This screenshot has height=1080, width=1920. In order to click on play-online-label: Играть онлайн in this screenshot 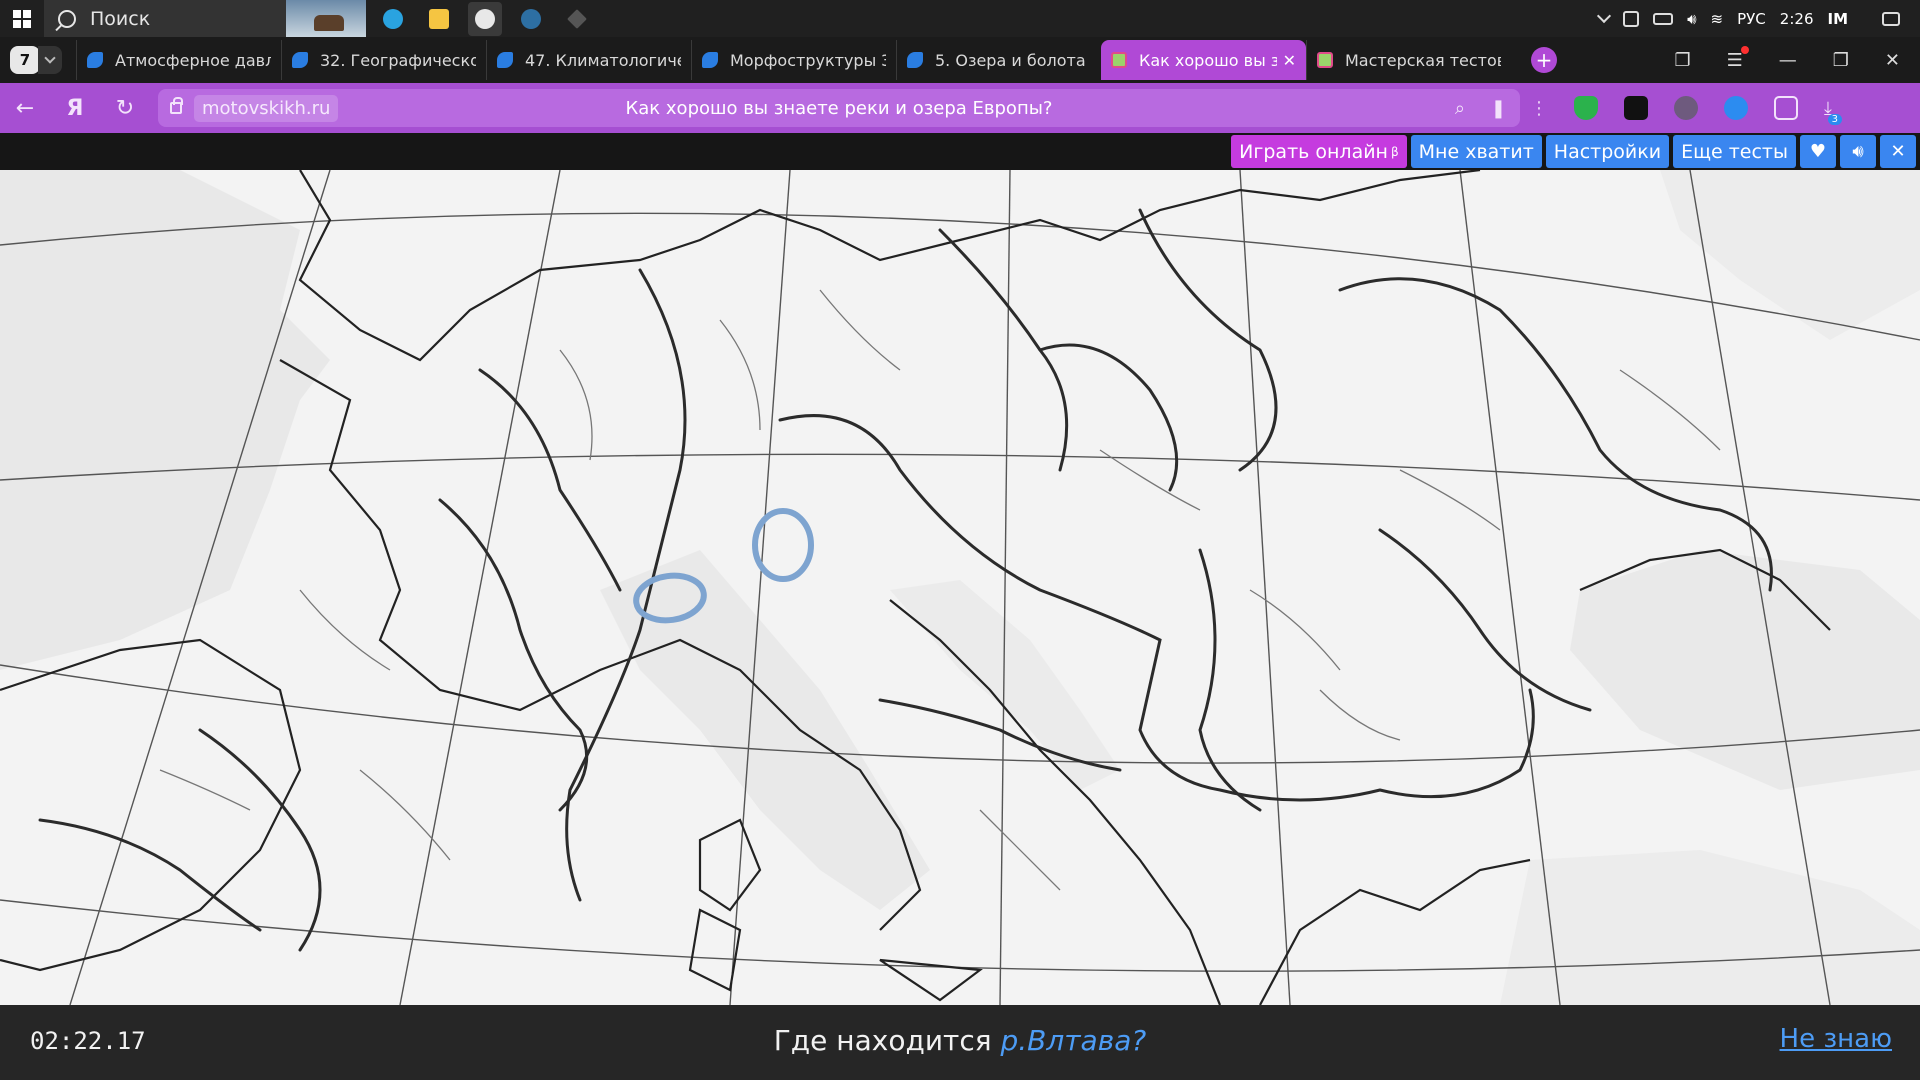, I will do `click(1313, 151)`.